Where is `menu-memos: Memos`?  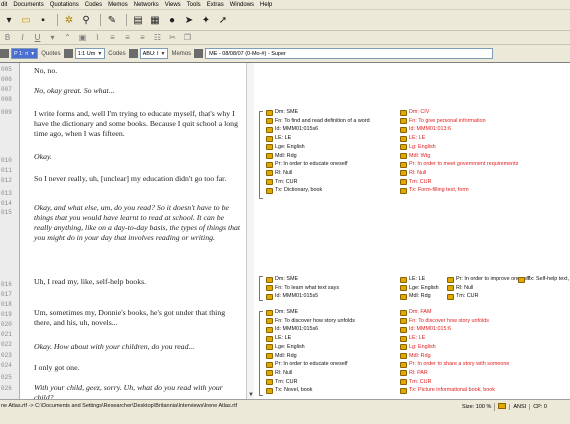 menu-memos: Memos is located at coordinates (118, 5).